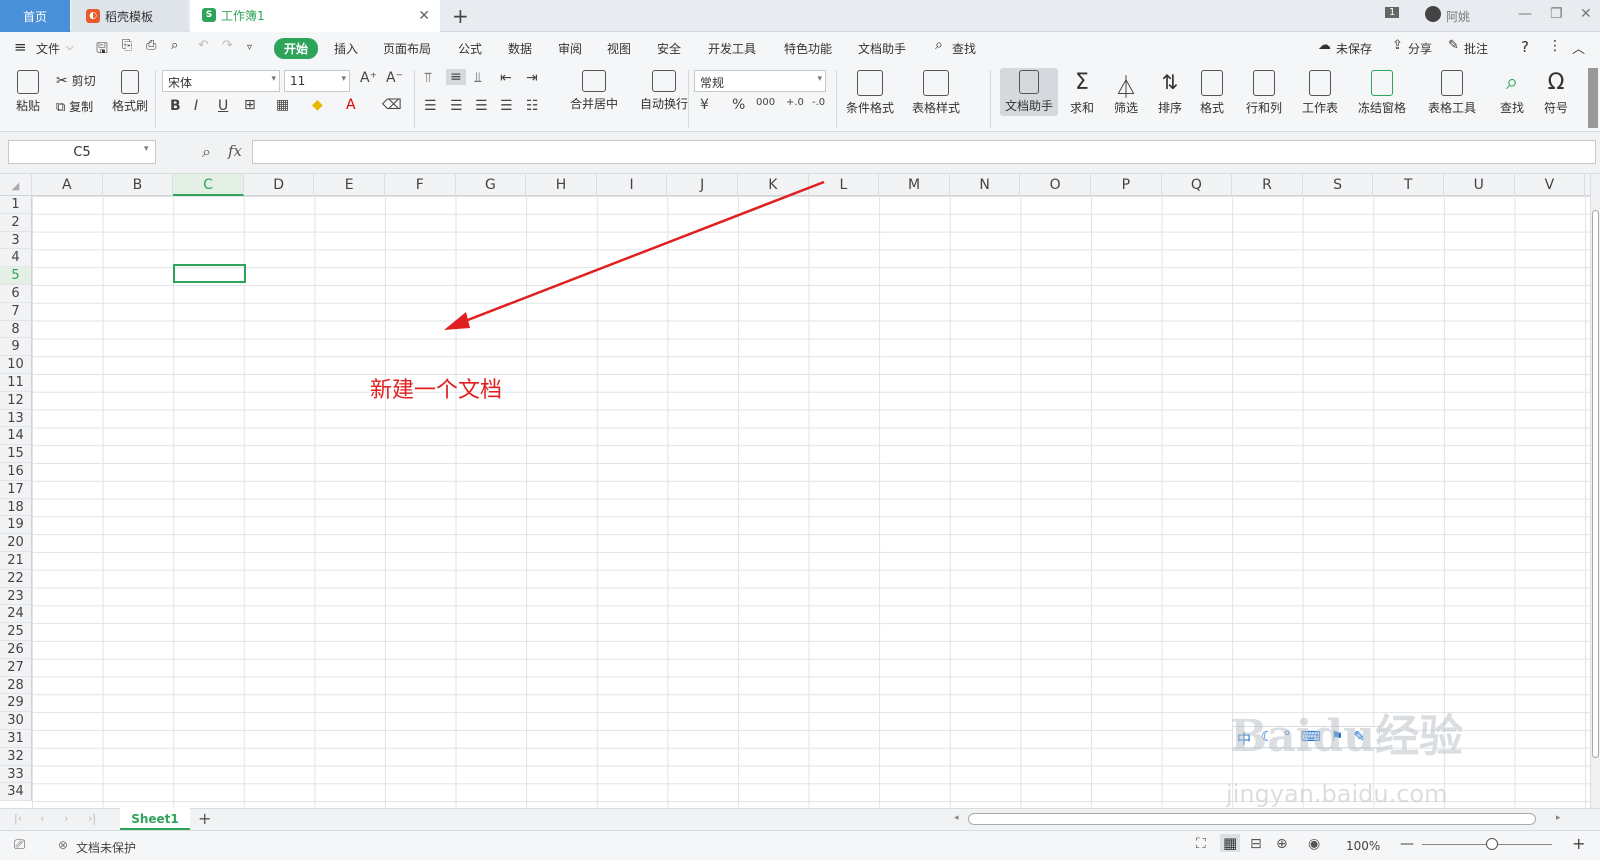 This screenshot has width=1600, height=860. I want to click on reading-mode-icon: ⊕, so click(1282, 844).